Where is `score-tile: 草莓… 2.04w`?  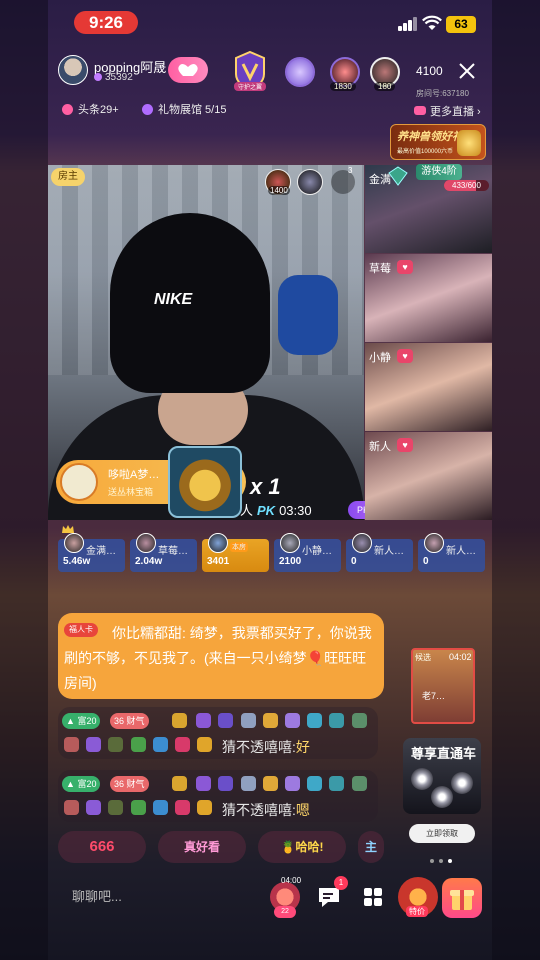
score-tile: 草莓… 2.04w is located at coordinates (163, 552).